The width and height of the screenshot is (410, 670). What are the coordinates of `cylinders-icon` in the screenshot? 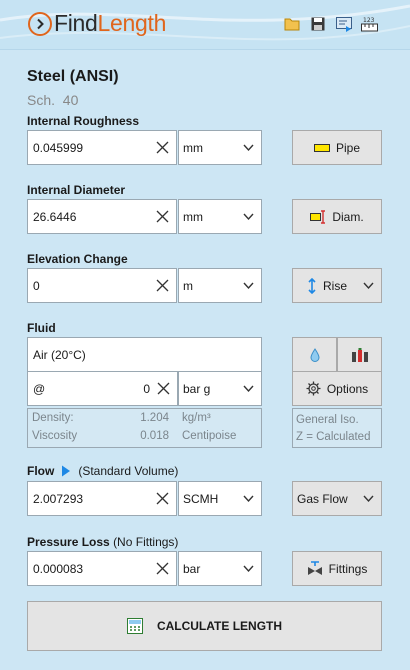 It's located at (359, 354).